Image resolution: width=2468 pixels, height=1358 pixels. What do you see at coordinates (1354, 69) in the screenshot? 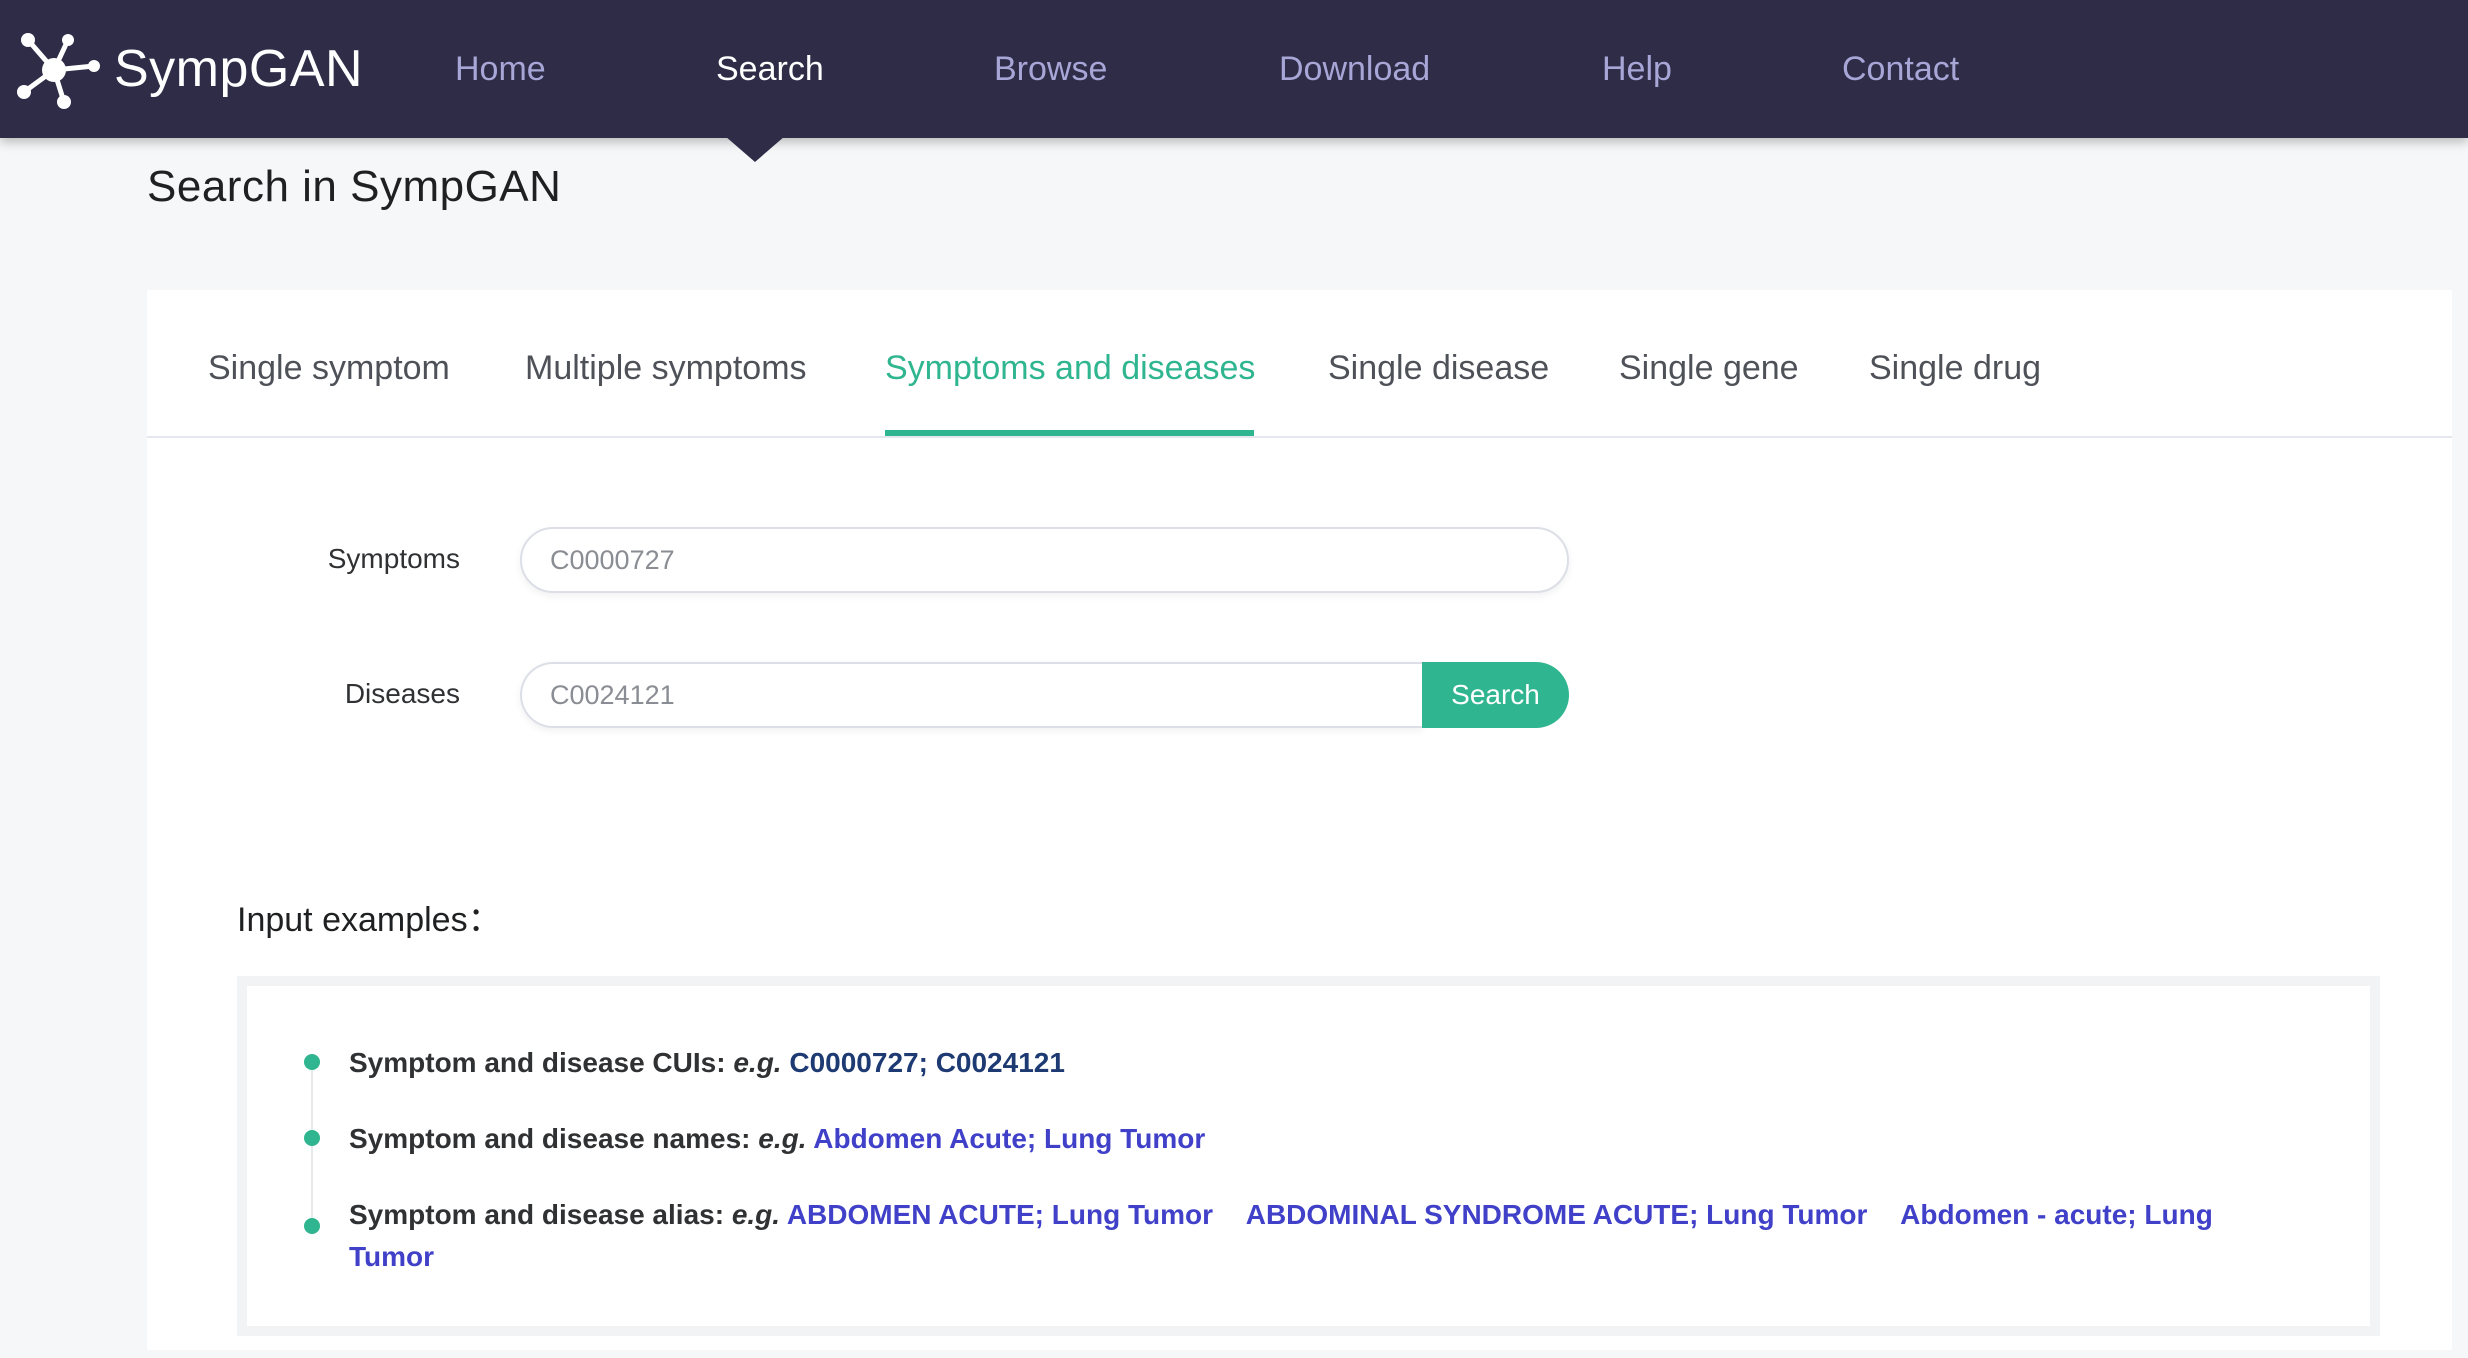
I see `nav-download: Download` at bounding box center [1354, 69].